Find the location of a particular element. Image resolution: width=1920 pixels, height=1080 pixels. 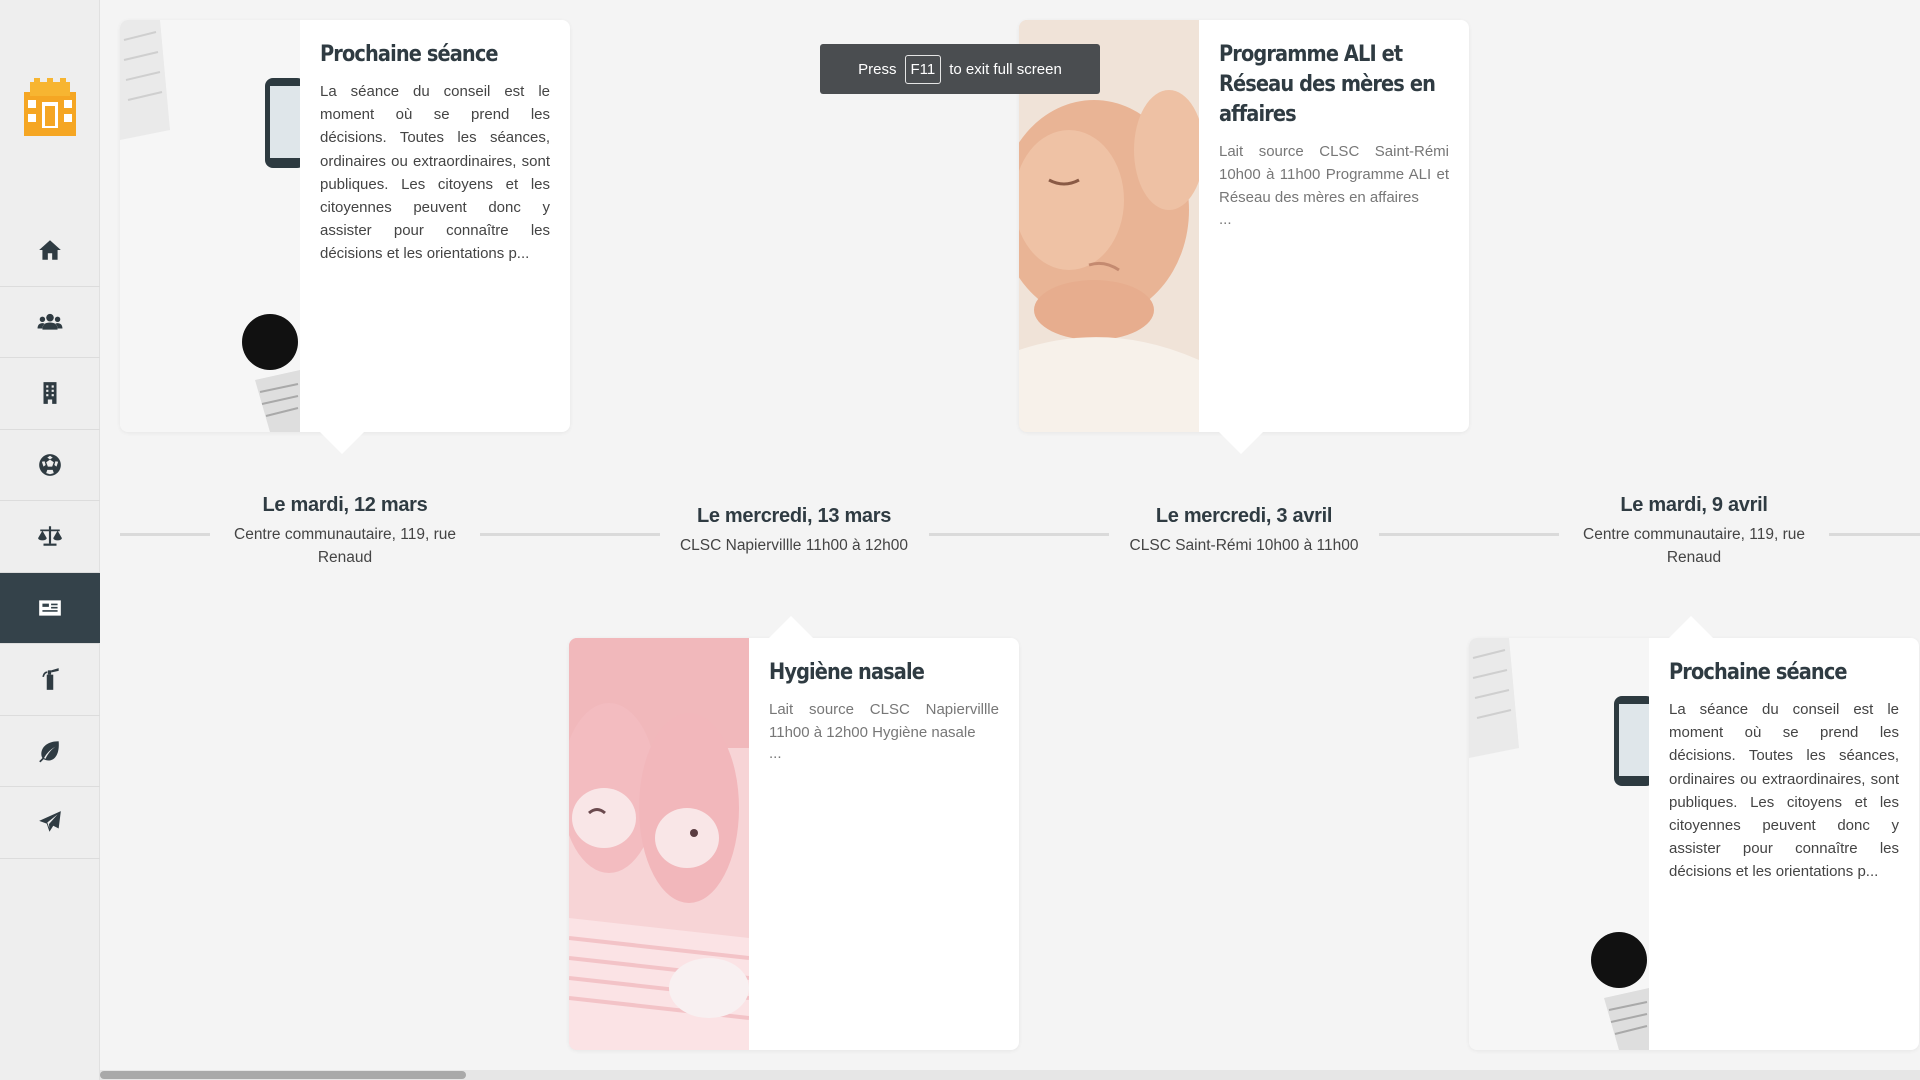

sidebar-item-home is located at coordinates (50, 251).